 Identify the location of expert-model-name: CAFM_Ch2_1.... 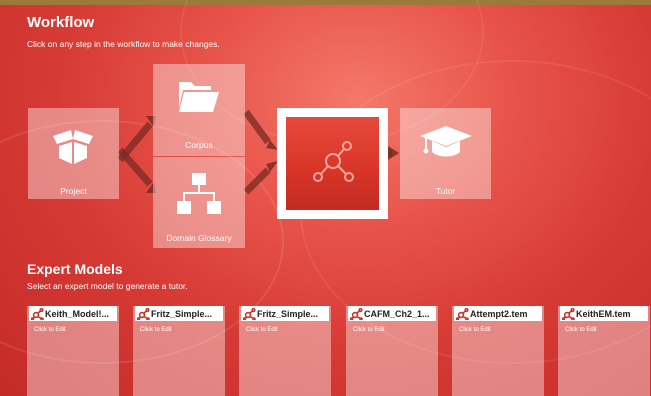
(397, 313).